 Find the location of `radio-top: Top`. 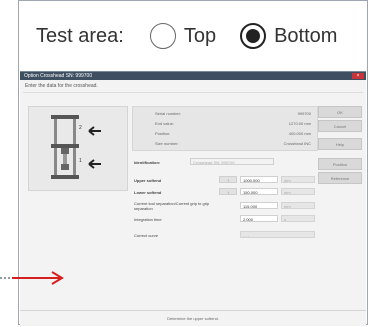

radio-top: Top is located at coordinates (183, 36).